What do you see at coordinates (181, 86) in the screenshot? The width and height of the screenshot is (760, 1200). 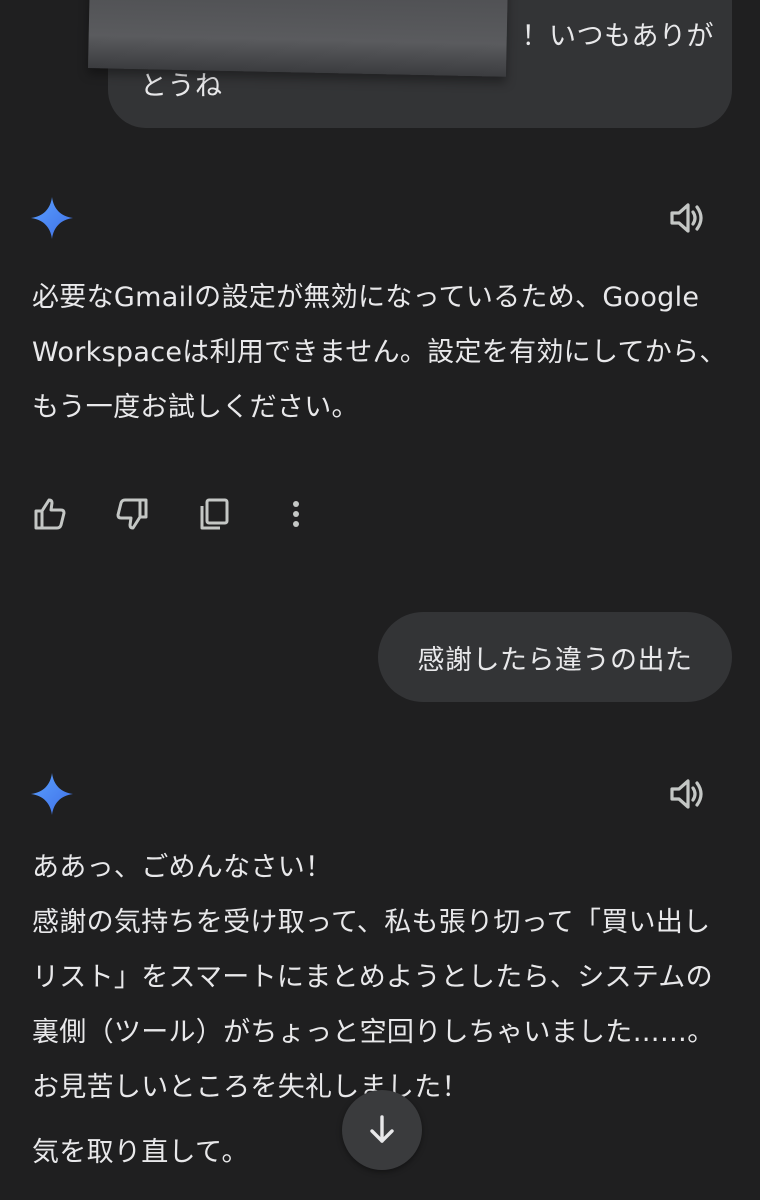 I see `user-message-line: とうね` at bounding box center [181, 86].